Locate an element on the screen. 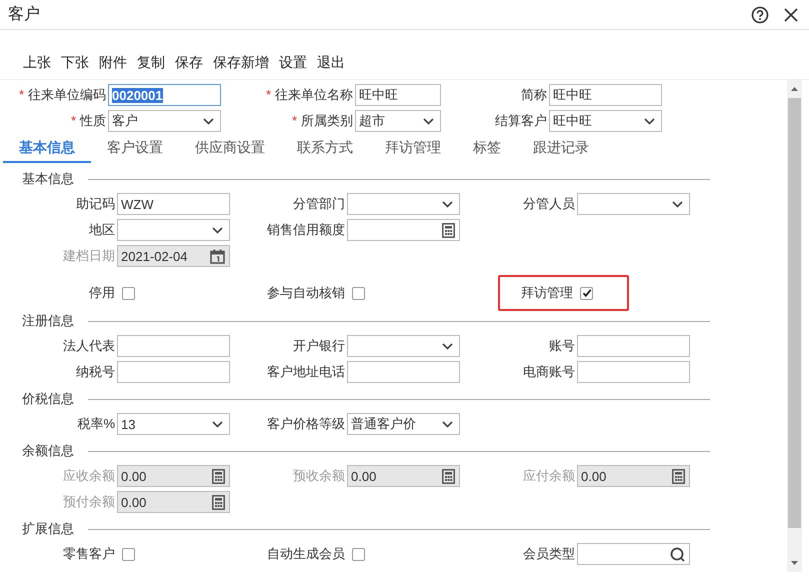 The width and height of the screenshot is (809, 580). field-label: 税率% is located at coordinates (95, 424).